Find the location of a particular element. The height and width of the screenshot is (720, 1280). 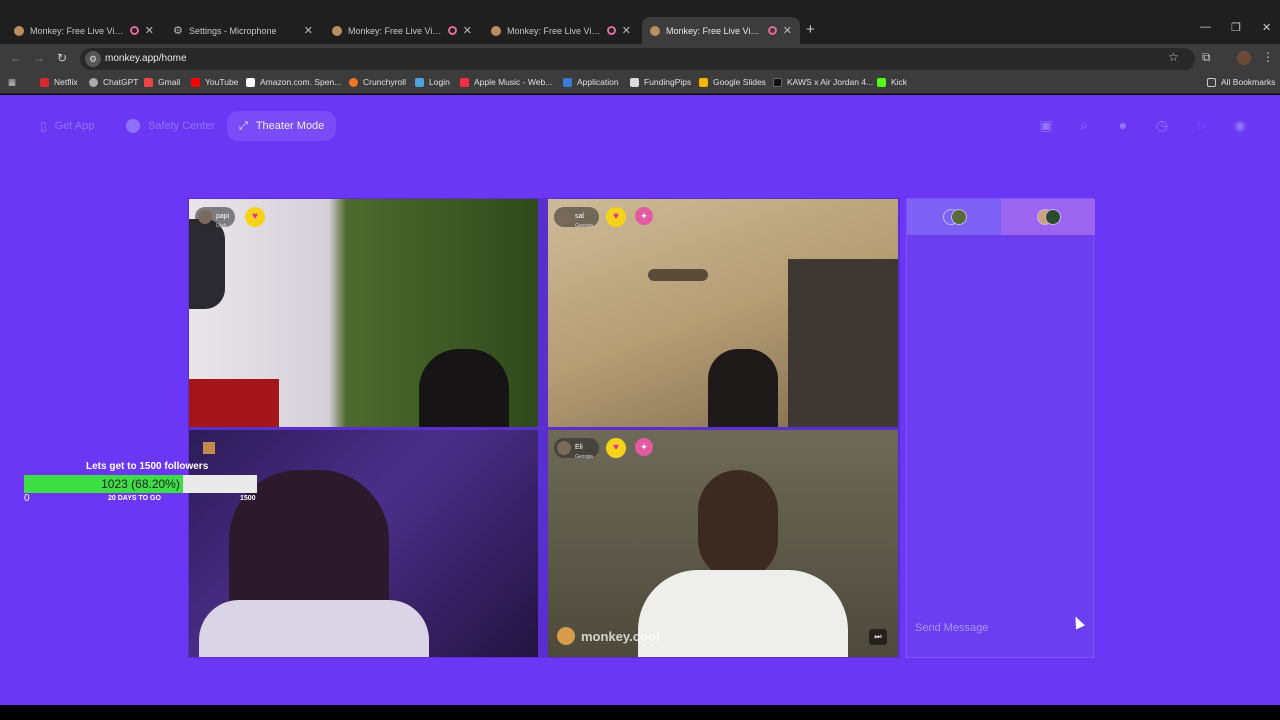

chat-bubble-icon: ◌ is located at coordinates (1201, 125).